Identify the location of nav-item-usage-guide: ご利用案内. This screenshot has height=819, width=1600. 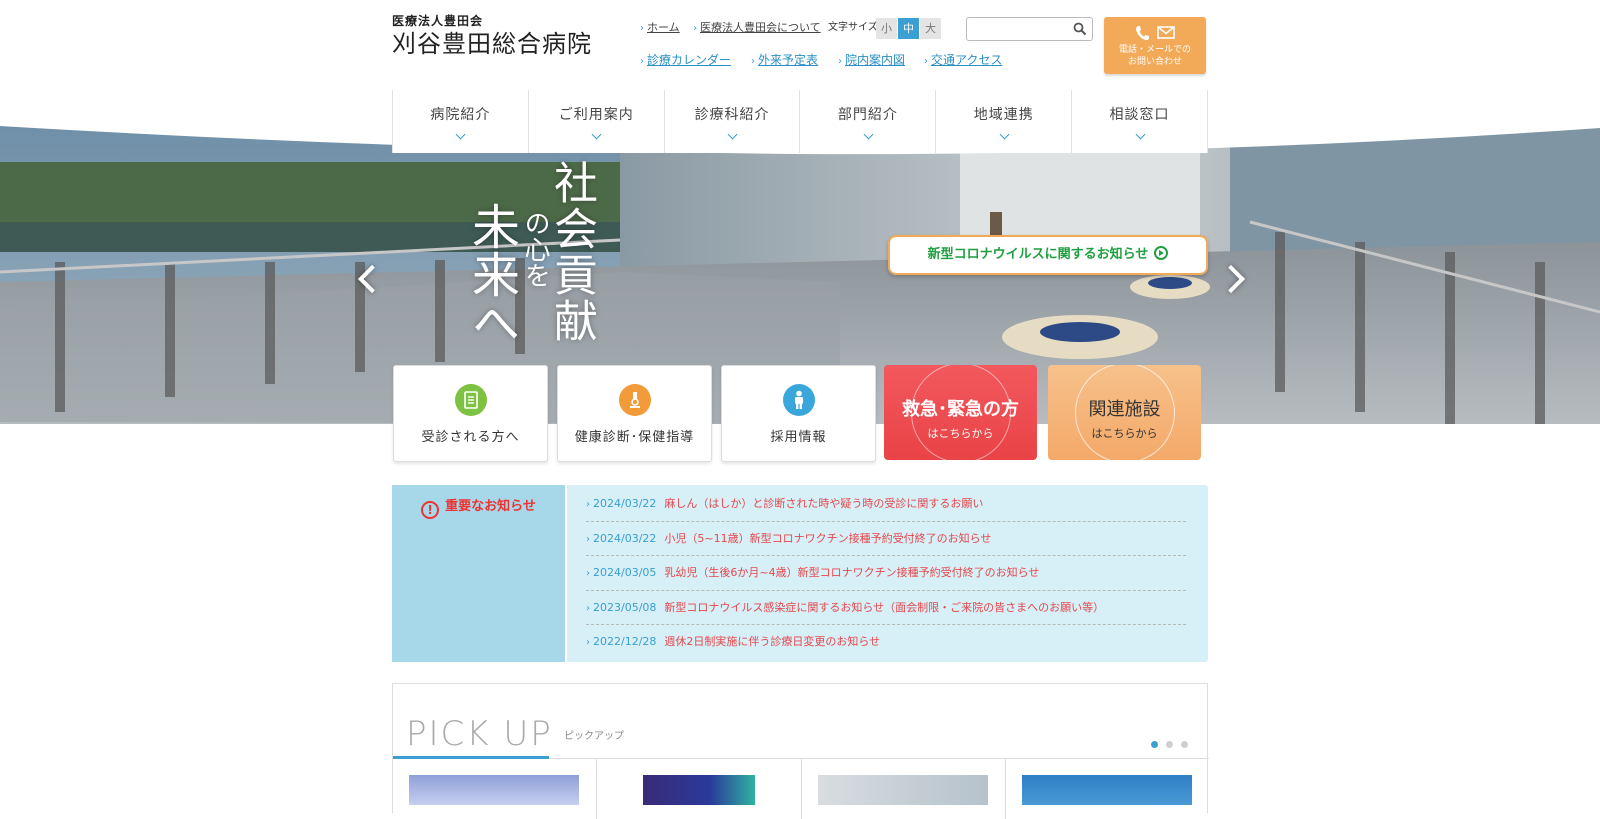
(597, 121).